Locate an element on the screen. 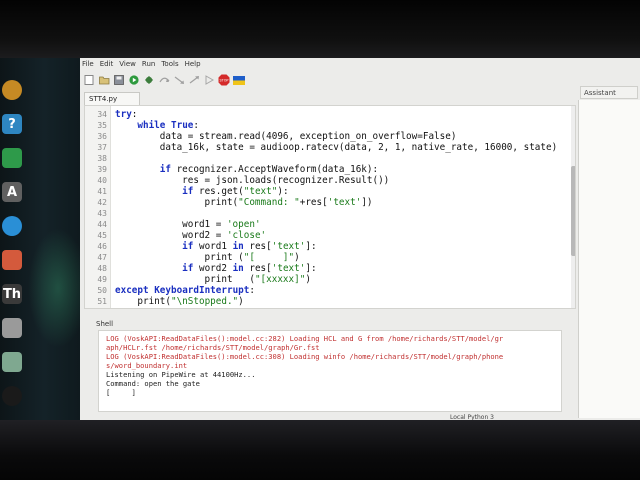 Image resolution: width=640 pixels, height=480 pixels. code-line: 46 if word1 in res['text']: is located at coordinates (330, 246).